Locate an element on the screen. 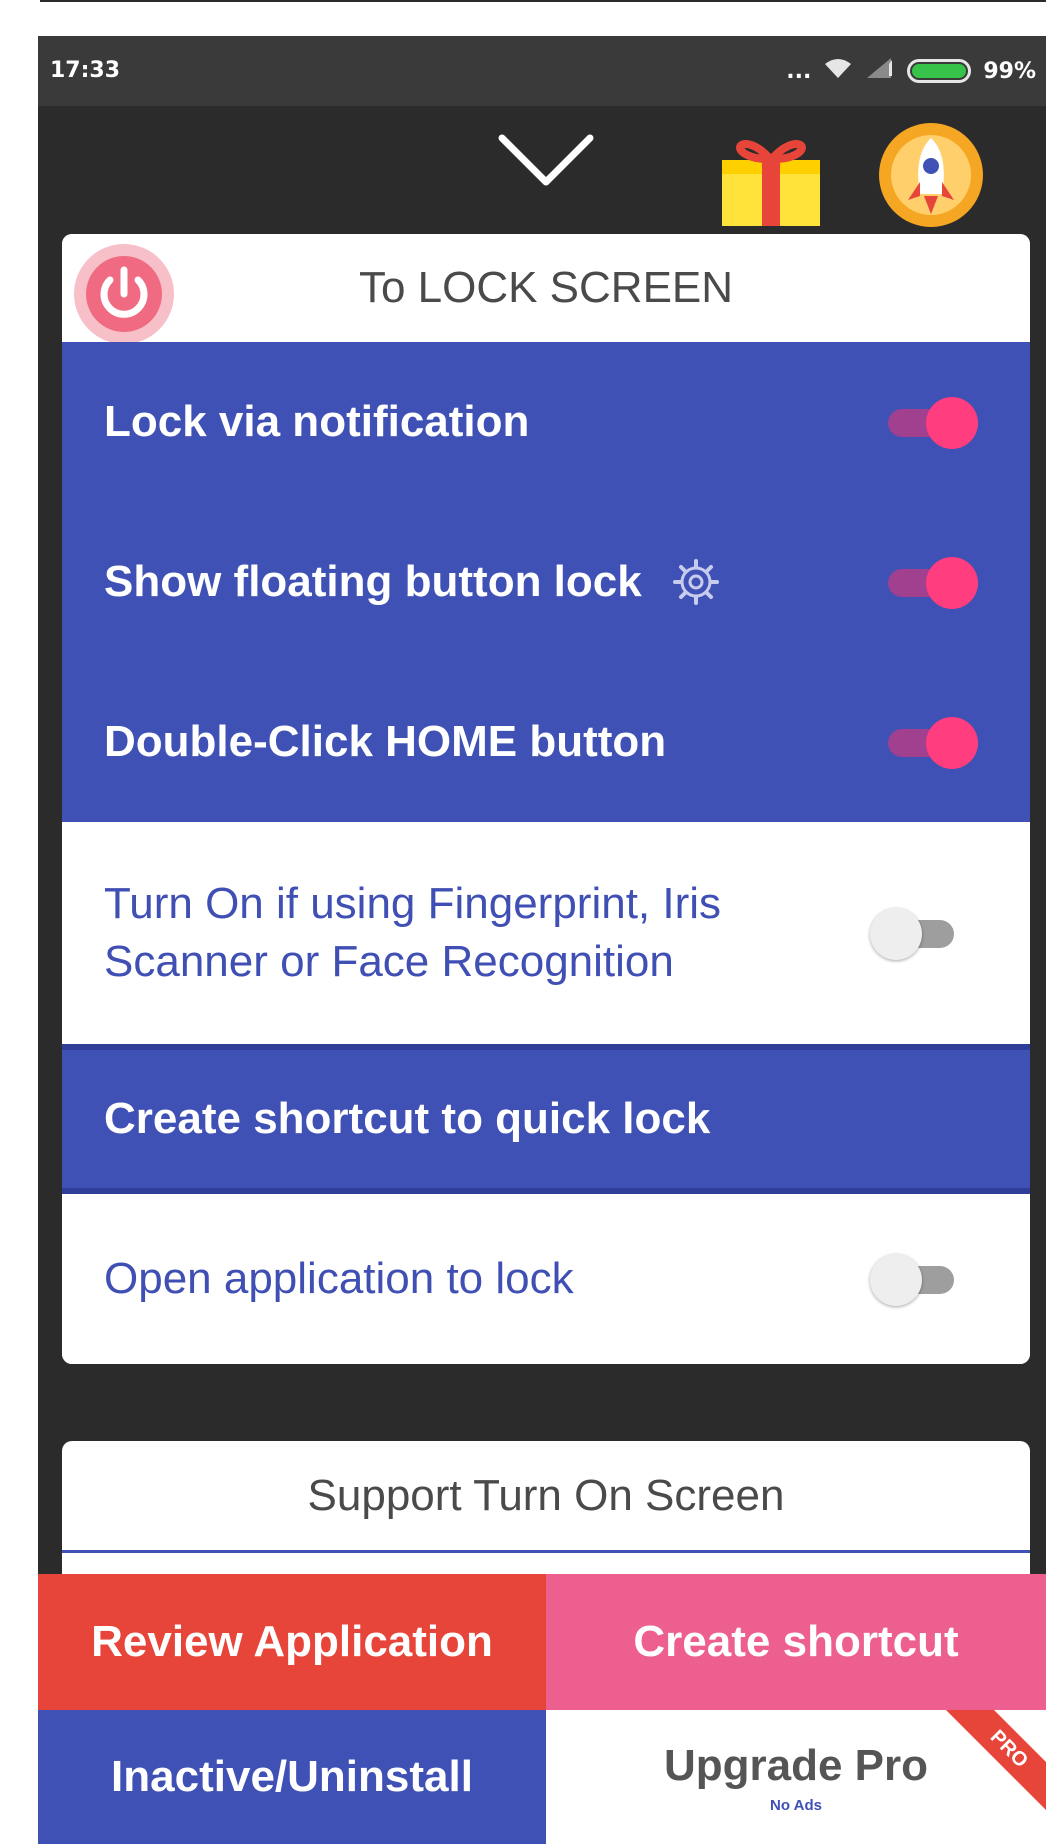 The width and height of the screenshot is (1046, 1844). row-label: Create shortcut to quick lock is located at coordinates (407, 1118).